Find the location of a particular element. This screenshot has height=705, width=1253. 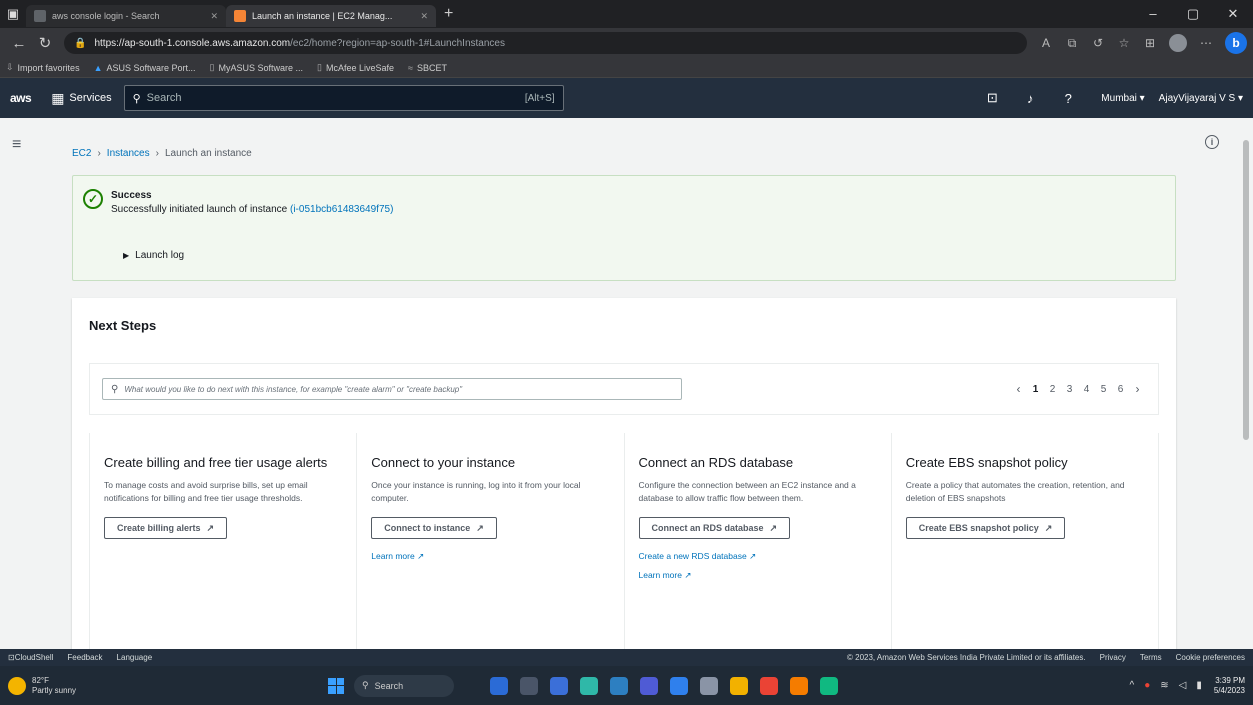

new-tab-button: + is located at coordinates (448, 14).